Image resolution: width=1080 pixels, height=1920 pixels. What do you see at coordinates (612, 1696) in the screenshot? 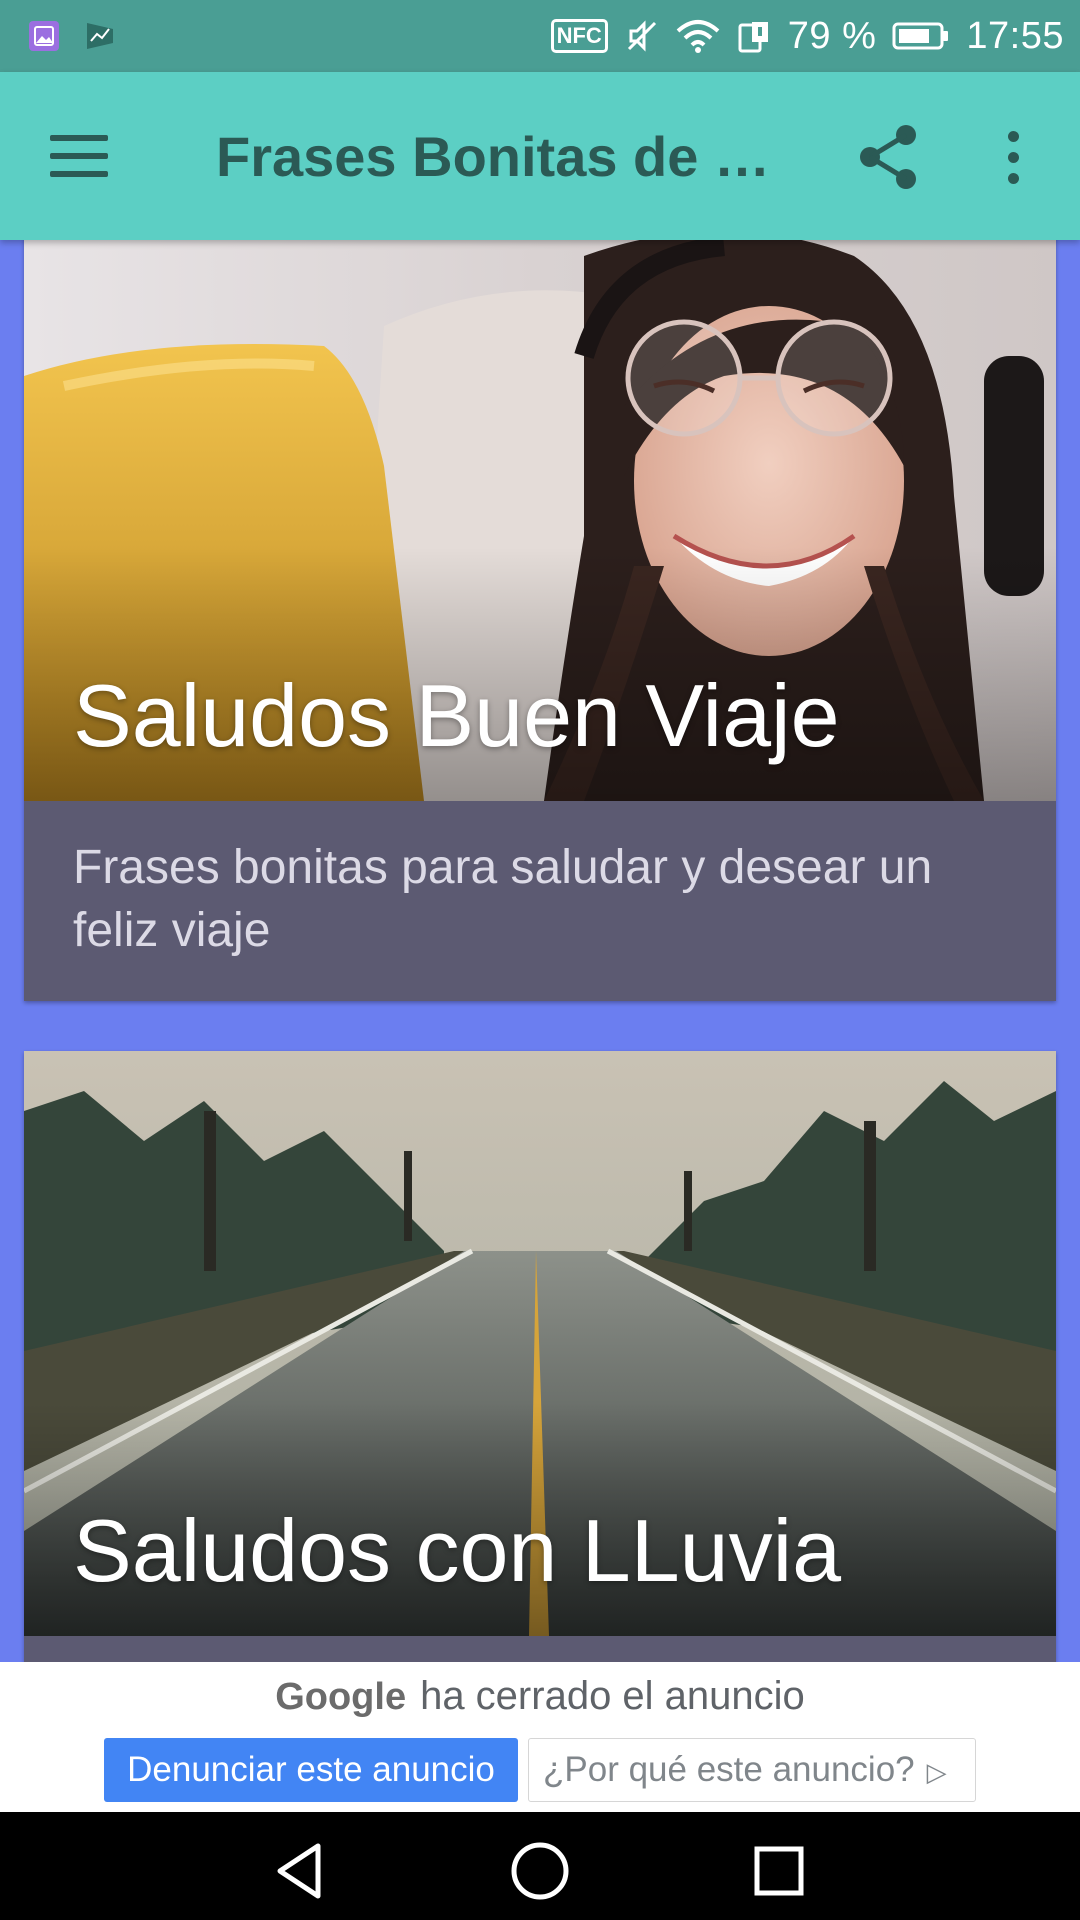
I see `ad-closed-text: ha cerrado el anuncio` at bounding box center [612, 1696].